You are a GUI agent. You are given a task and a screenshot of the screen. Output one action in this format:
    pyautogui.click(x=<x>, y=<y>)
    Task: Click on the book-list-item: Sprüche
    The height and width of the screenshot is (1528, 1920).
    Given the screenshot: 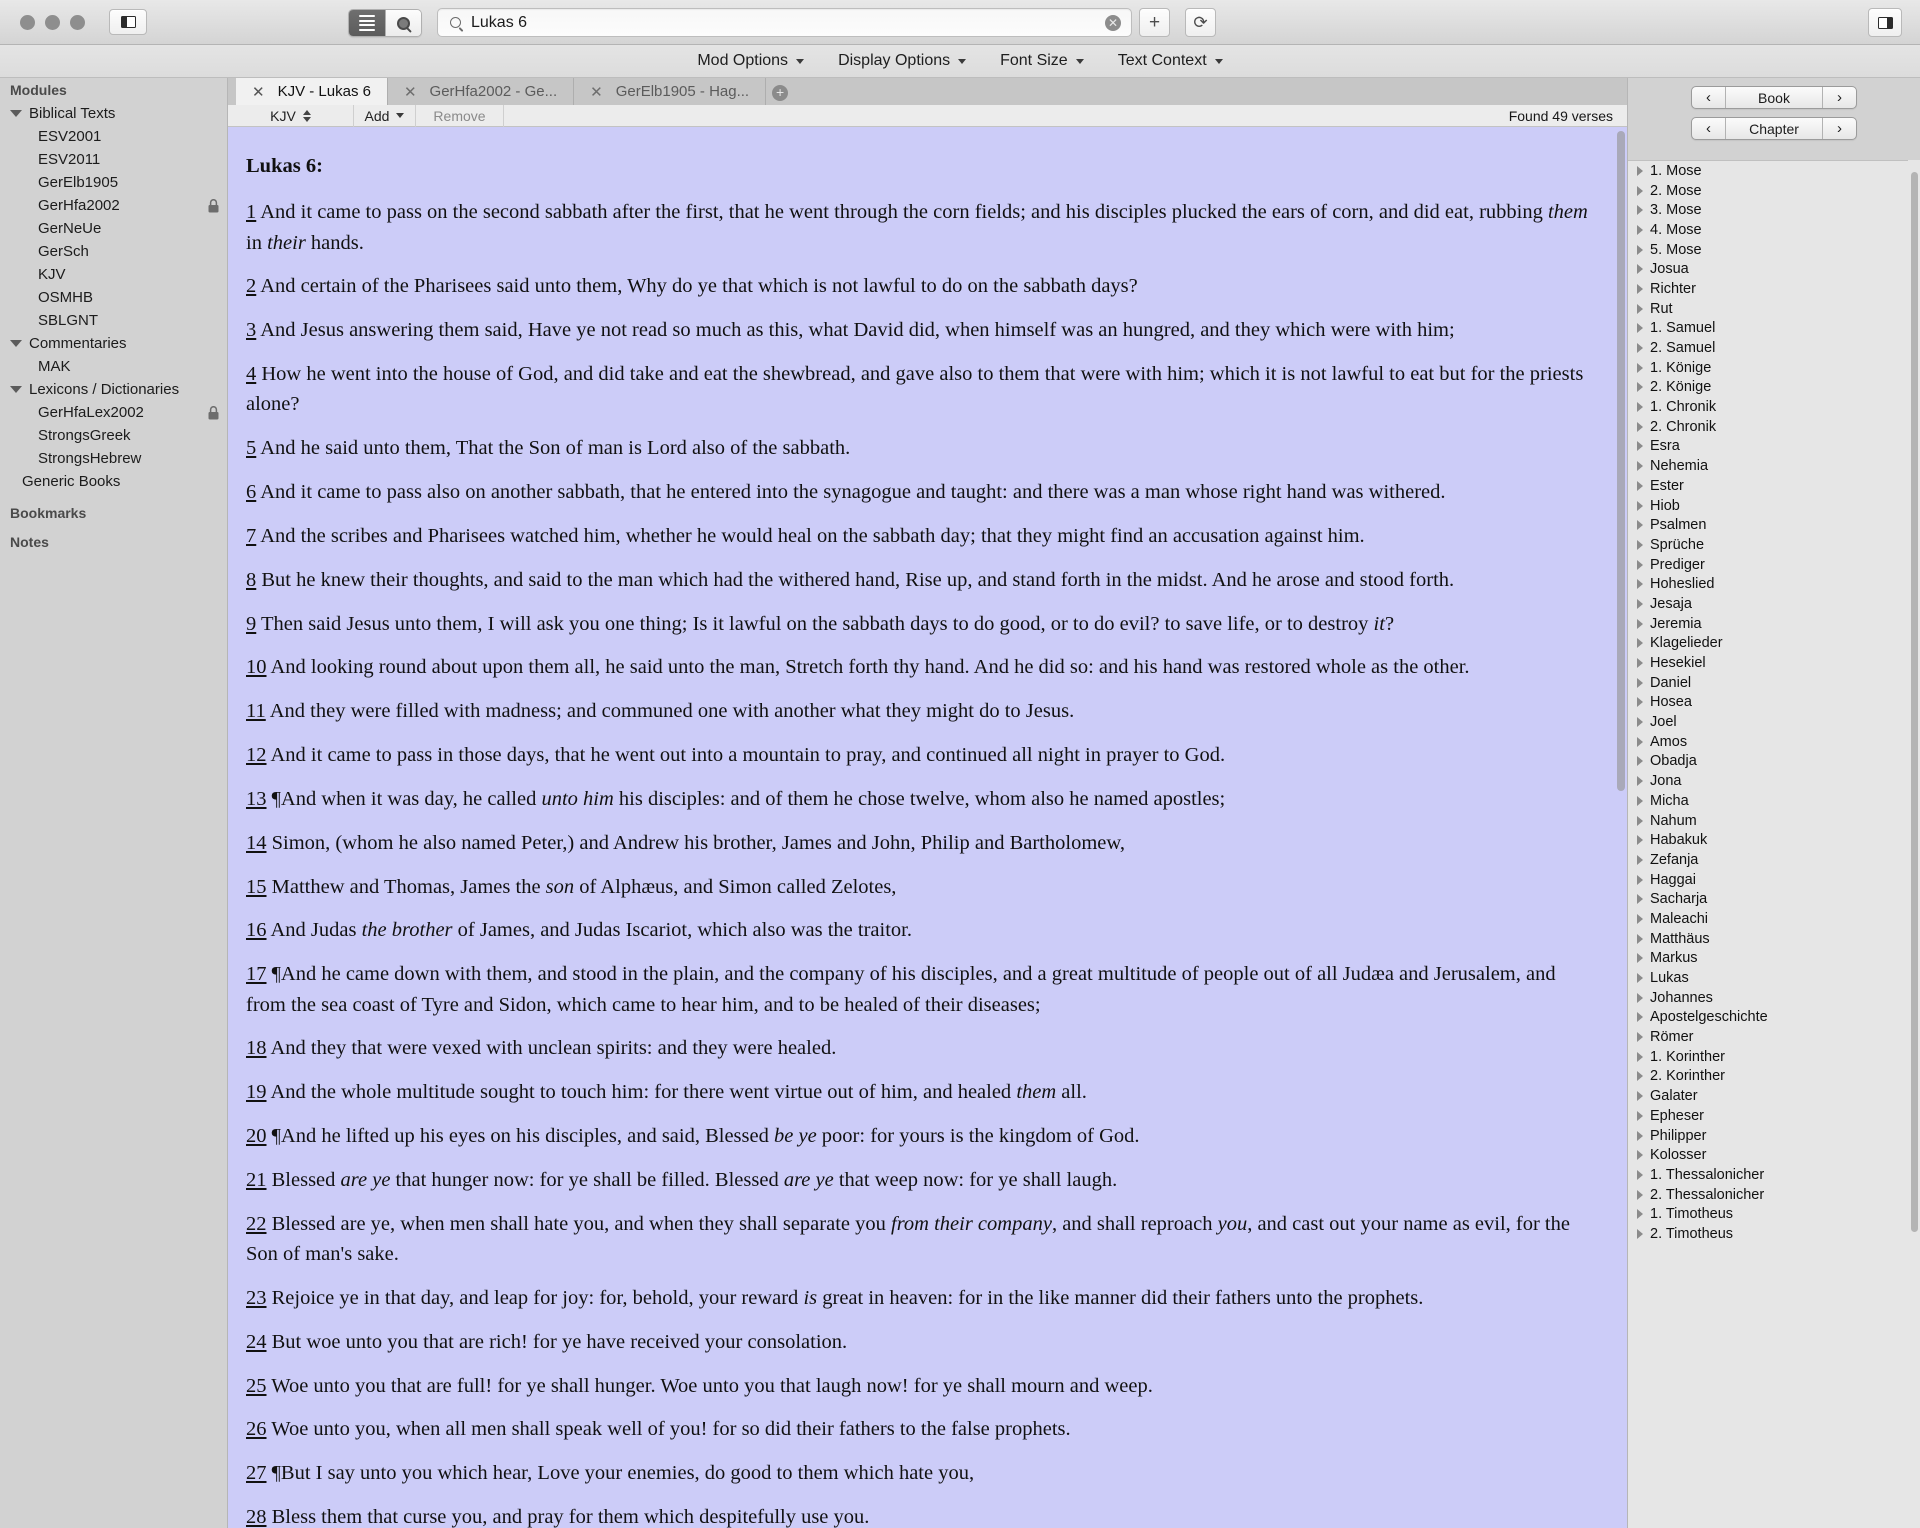 What is the action you would take?
    pyautogui.click(x=1774, y=545)
    